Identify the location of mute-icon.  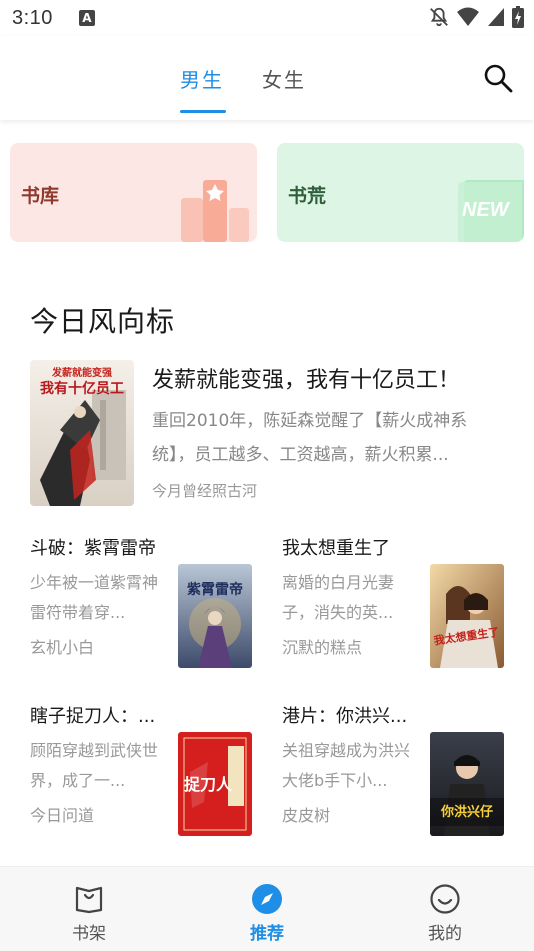
(439, 17).